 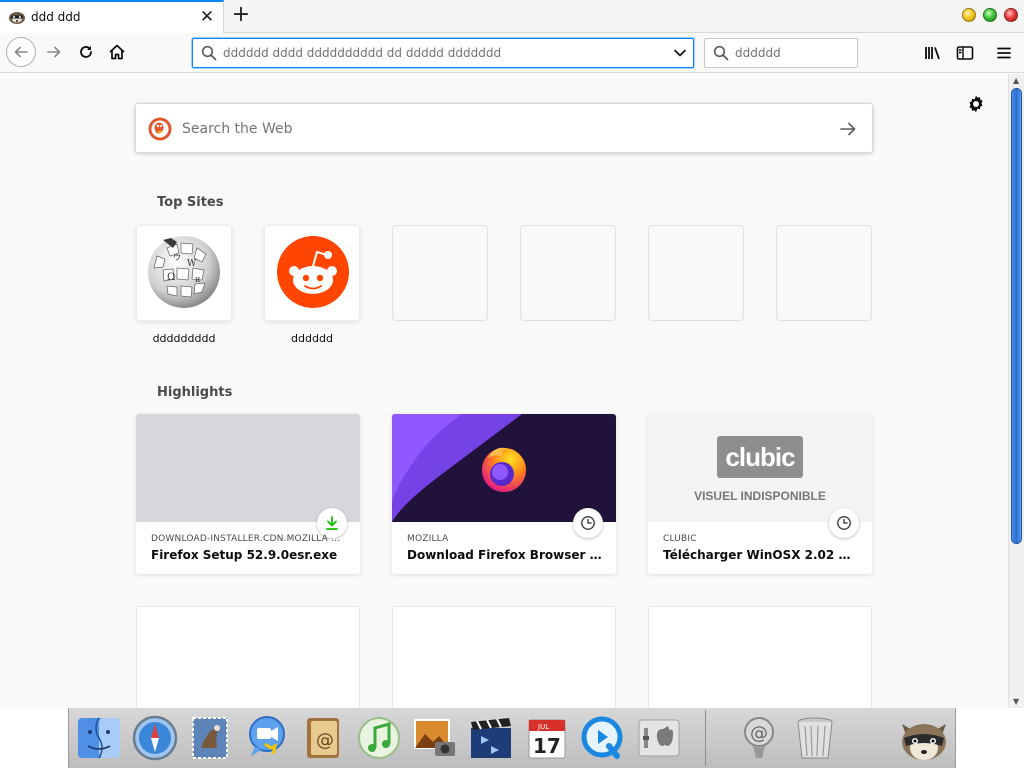 What do you see at coordinates (117, 52) in the screenshot?
I see `home-button` at bounding box center [117, 52].